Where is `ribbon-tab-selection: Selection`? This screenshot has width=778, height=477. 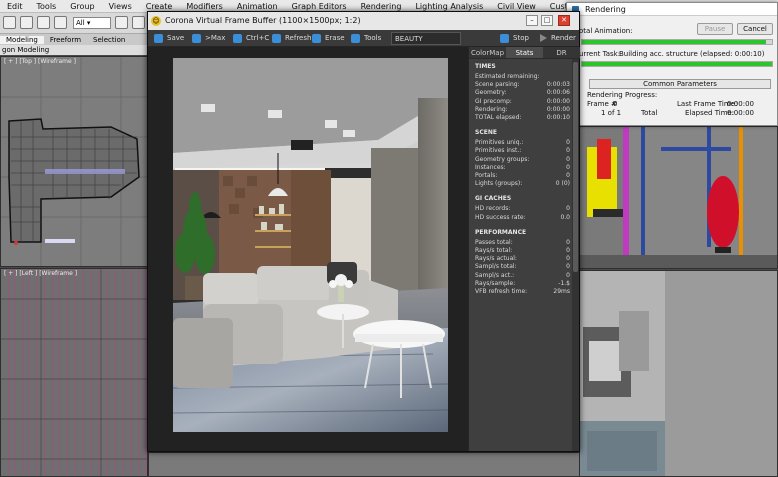 ribbon-tab-selection: Selection is located at coordinates (109, 40).